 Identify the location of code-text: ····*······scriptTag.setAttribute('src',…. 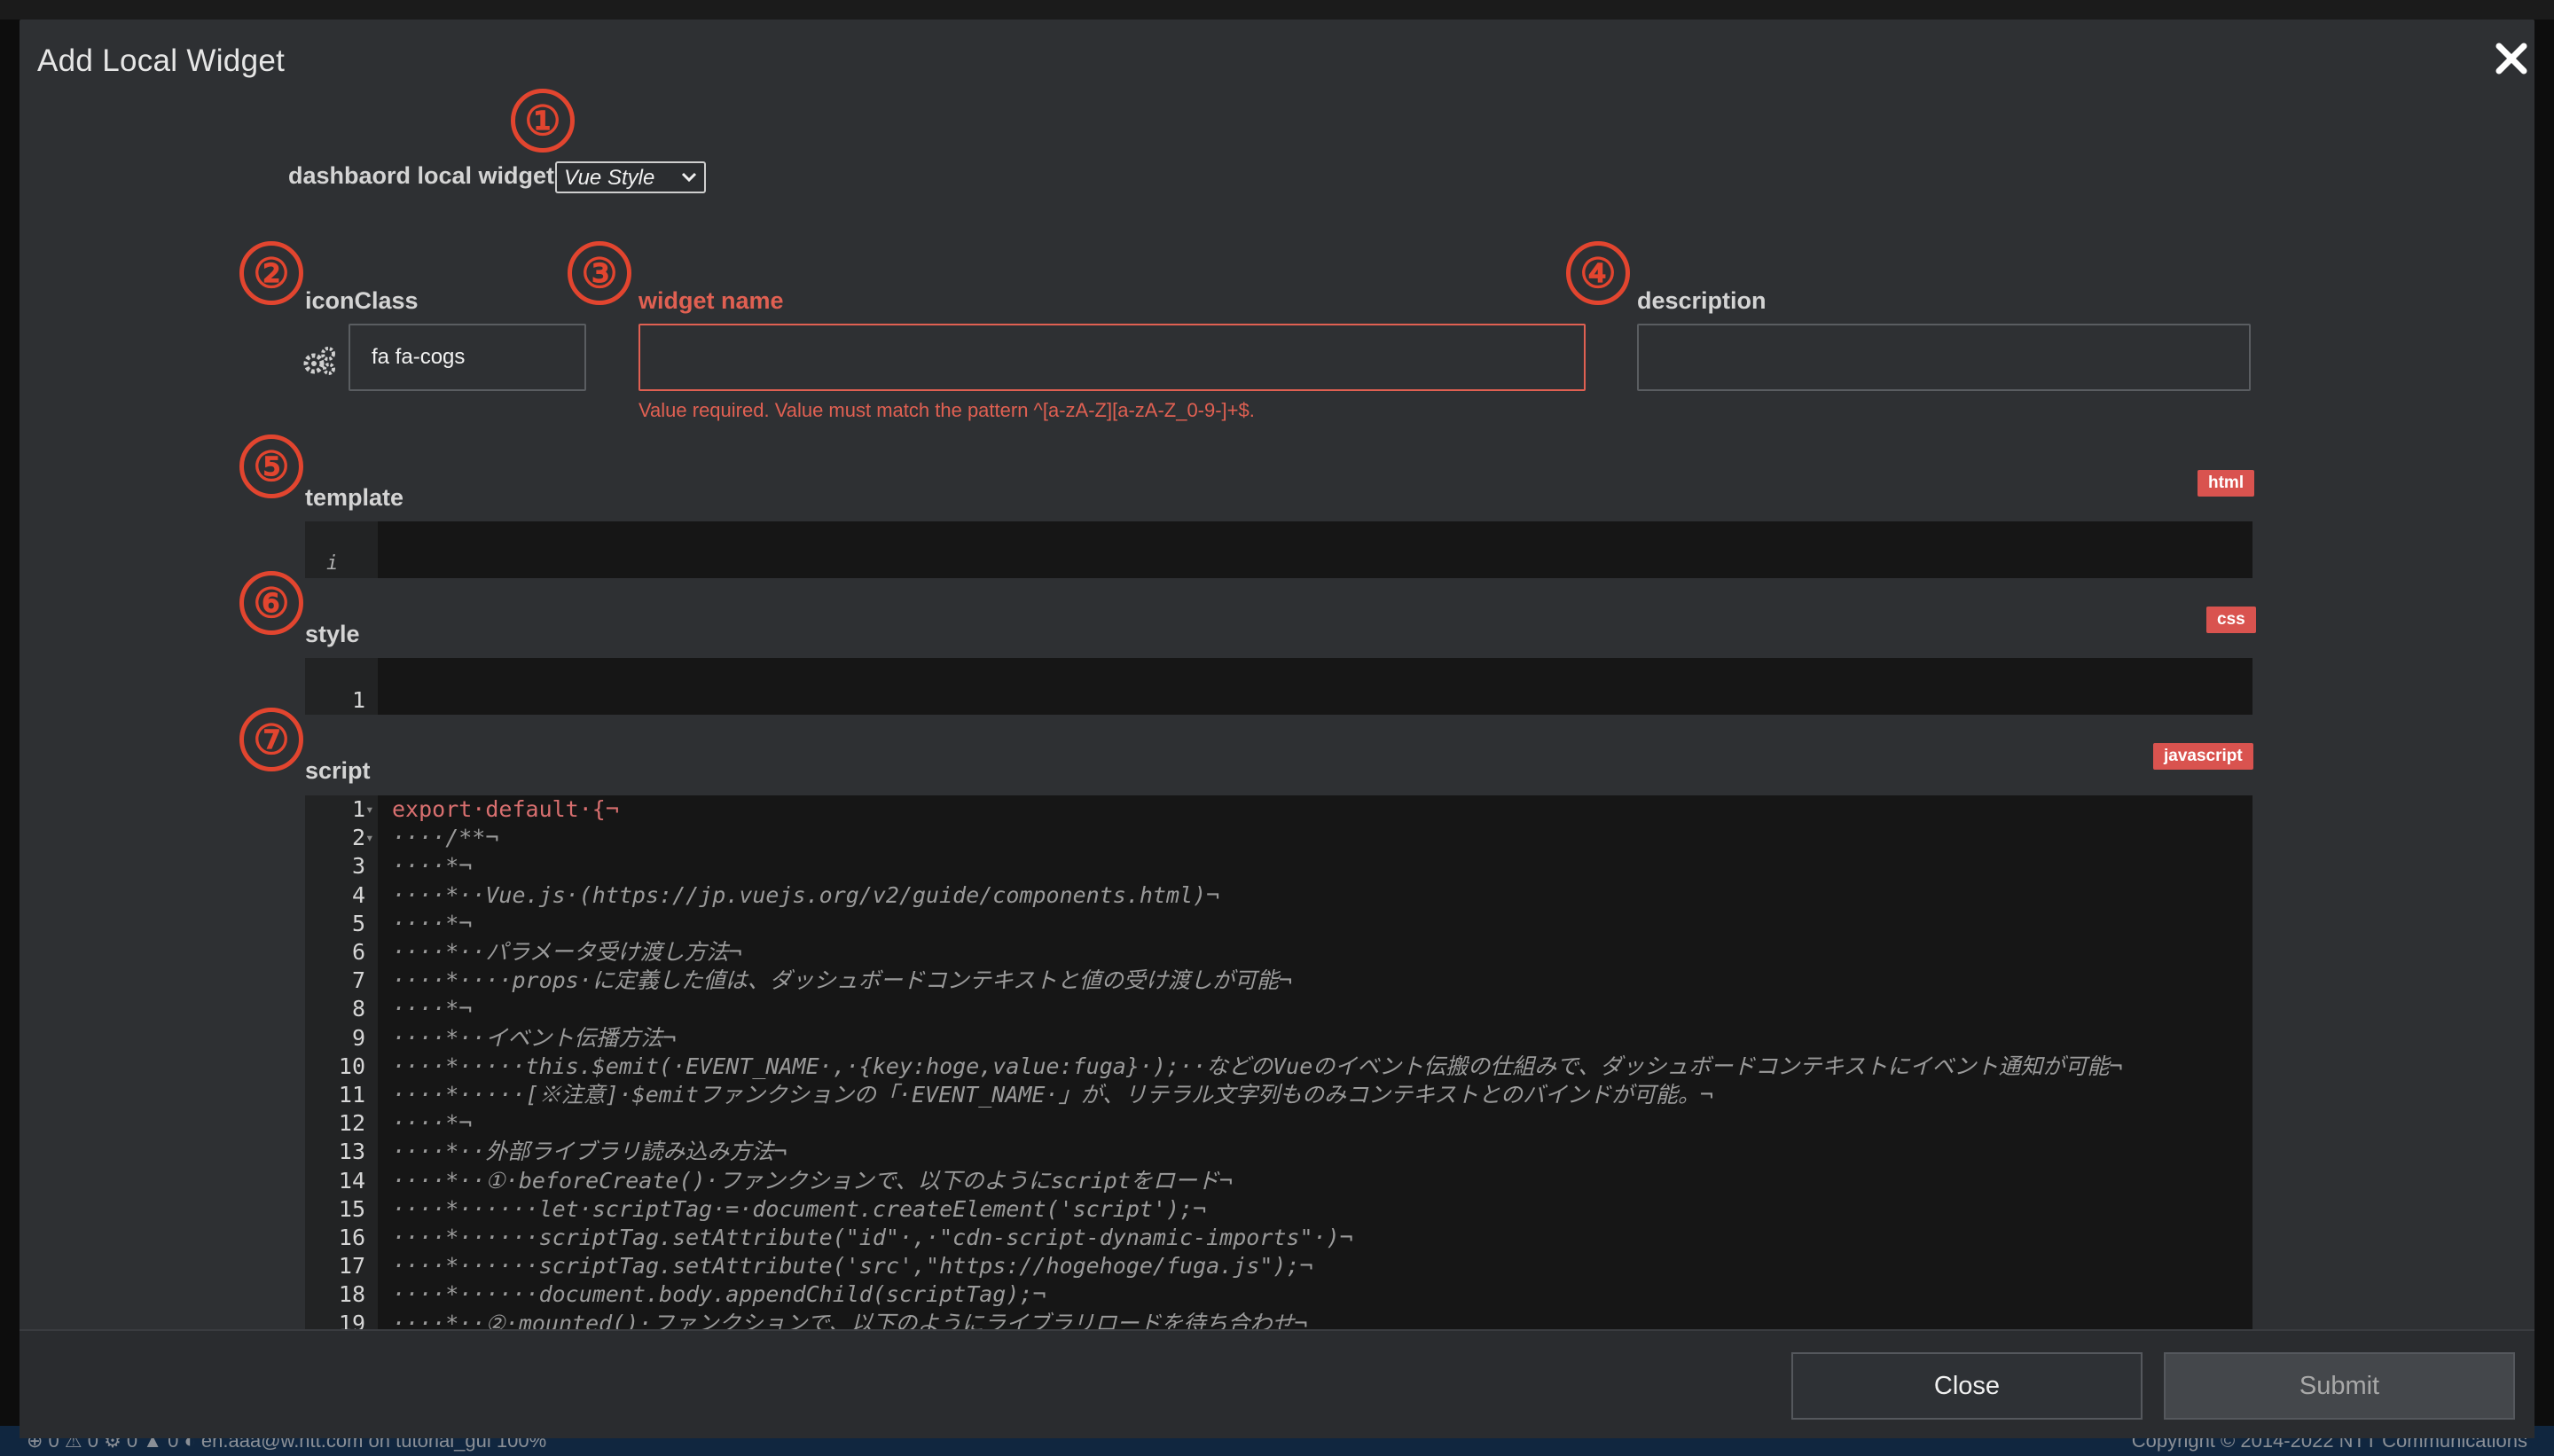
(852, 1266).